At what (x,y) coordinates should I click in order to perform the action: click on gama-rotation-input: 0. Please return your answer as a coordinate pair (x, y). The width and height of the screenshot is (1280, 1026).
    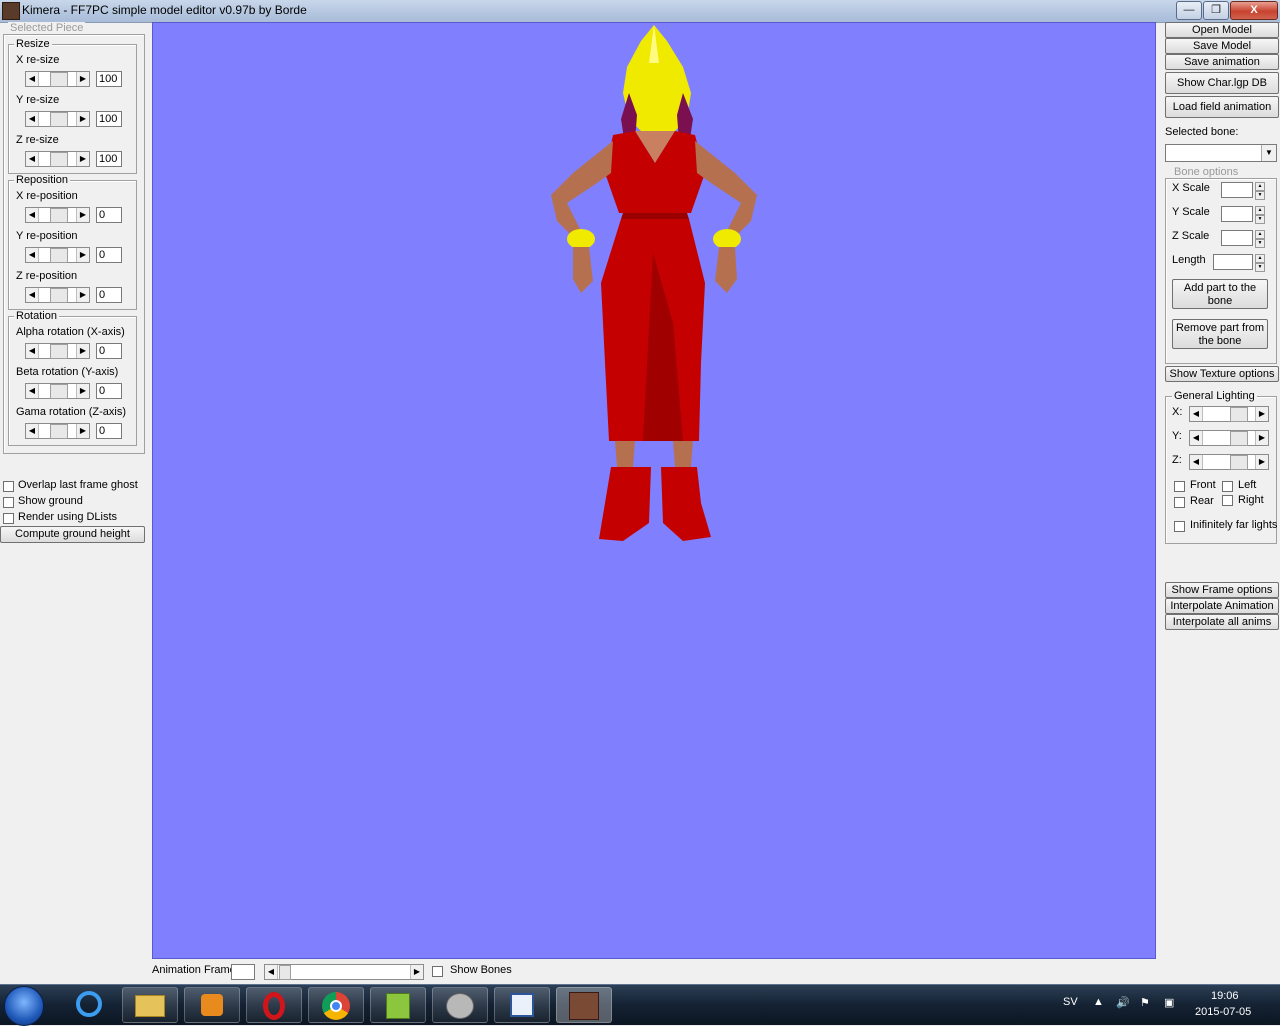
    Looking at the image, I should click on (109, 431).